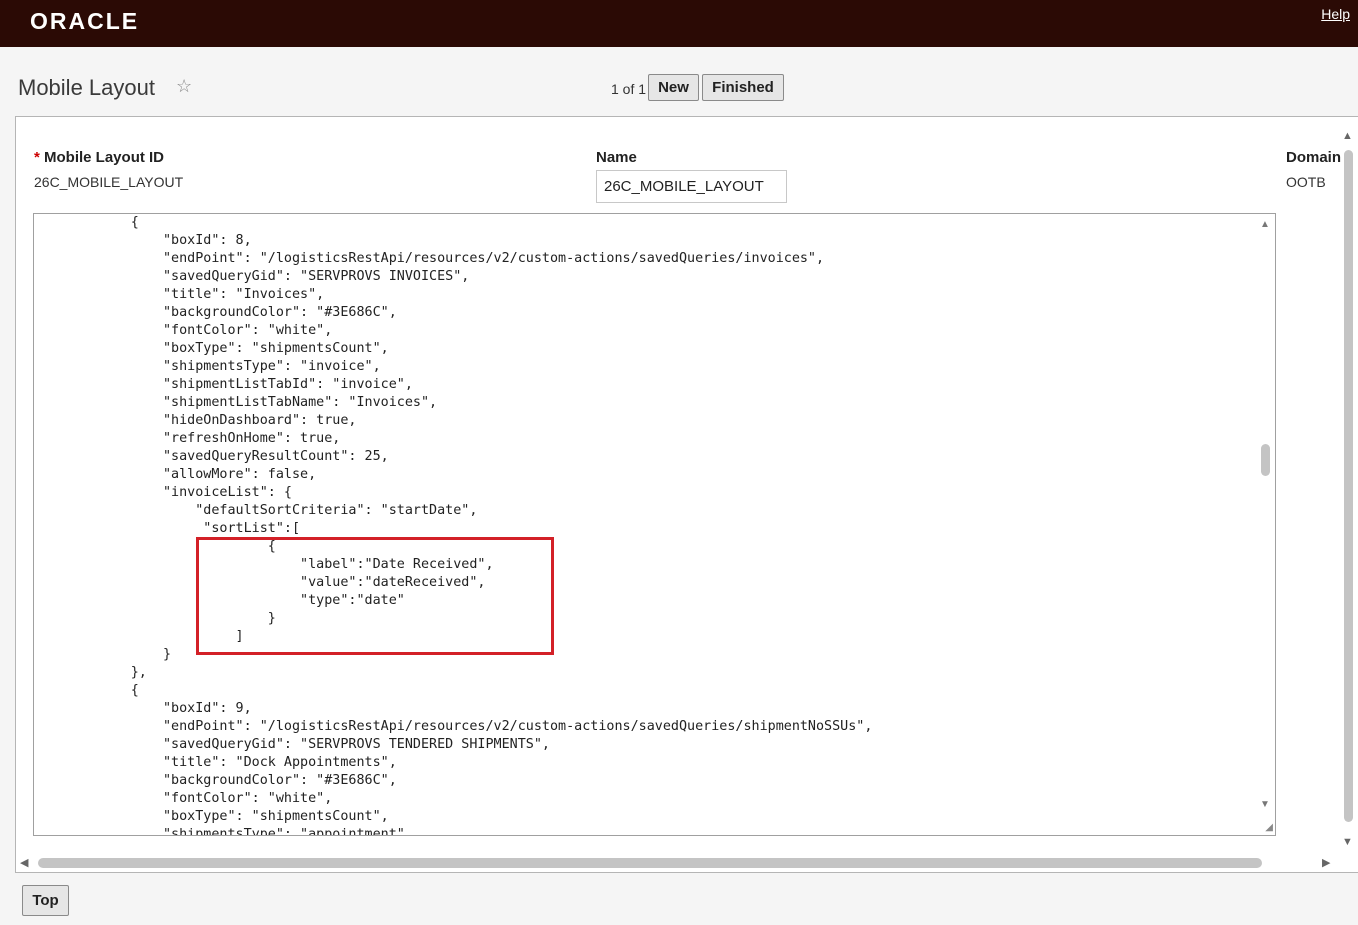 The height and width of the screenshot is (925, 1358). I want to click on oracle-logo: ORACLE, so click(85, 21).